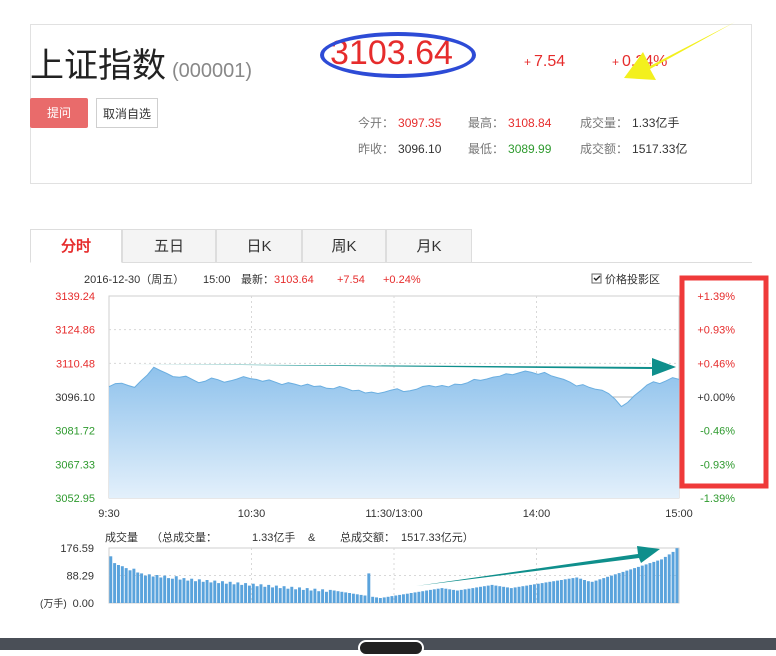  Describe the element at coordinates (402, 280) in the screenshot. I see `chart-change-pct: +0.24%` at that location.